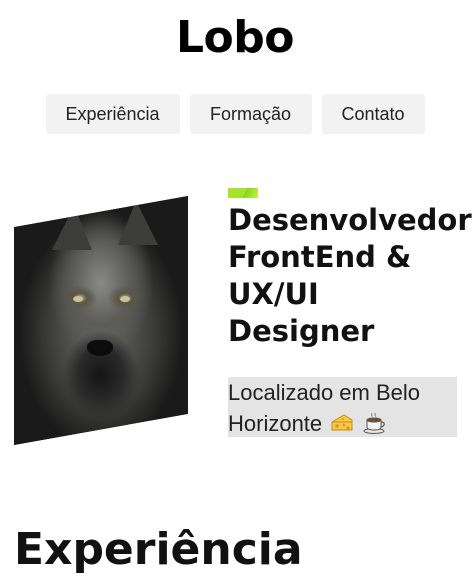 The width and height of the screenshot is (475, 579). What do you see at coordinates (138, 222) in the screenshot?
I see `wolf-ear-right` at bounding box center [138, 222].